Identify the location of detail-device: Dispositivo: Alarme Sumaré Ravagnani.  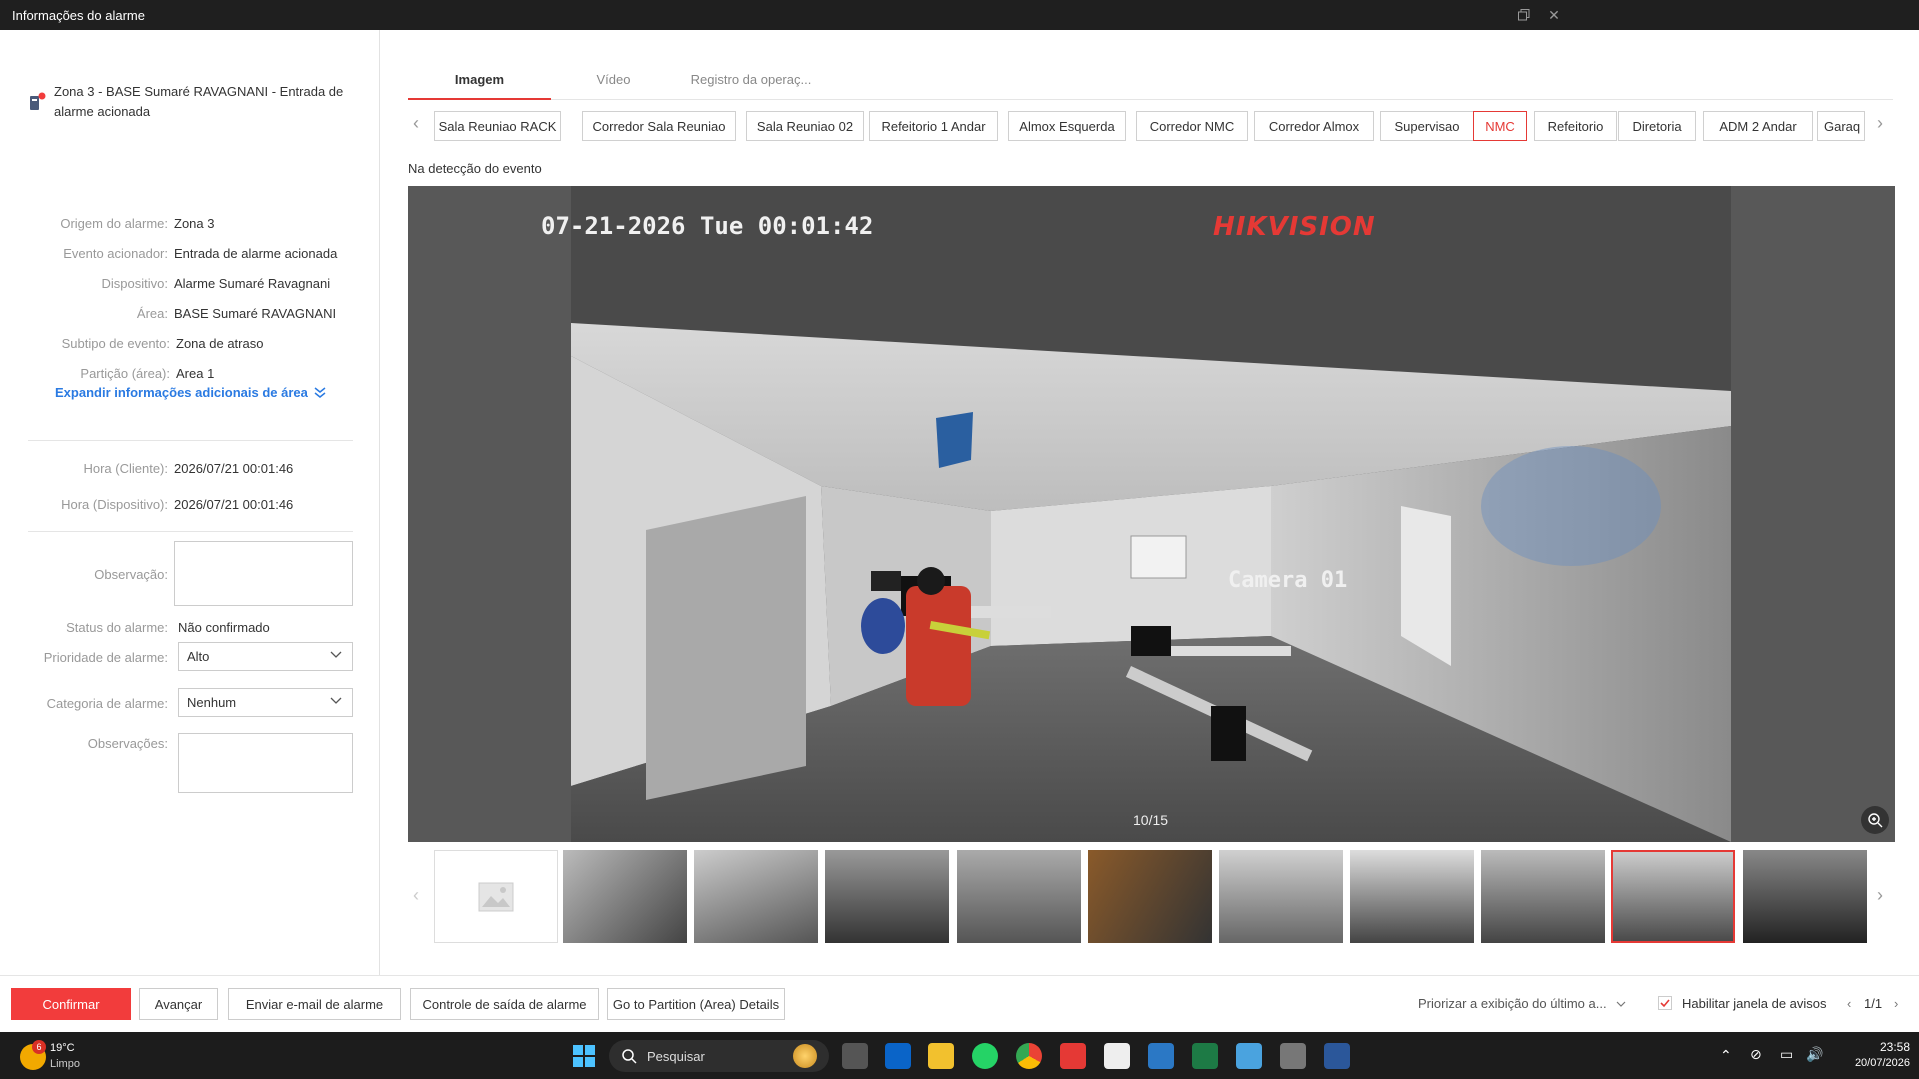
(165, 283).